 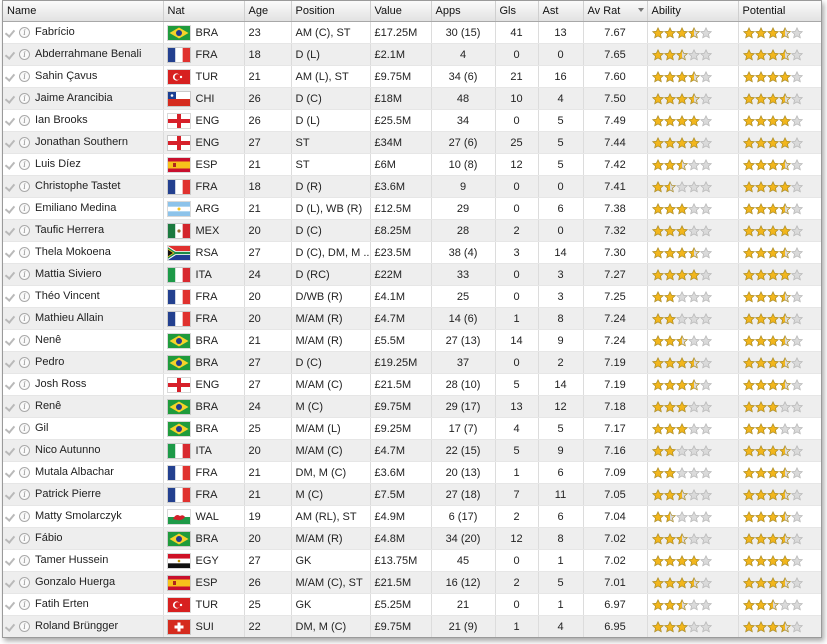 I want to click on col-header-value: Value, so click(x=401, y=11).